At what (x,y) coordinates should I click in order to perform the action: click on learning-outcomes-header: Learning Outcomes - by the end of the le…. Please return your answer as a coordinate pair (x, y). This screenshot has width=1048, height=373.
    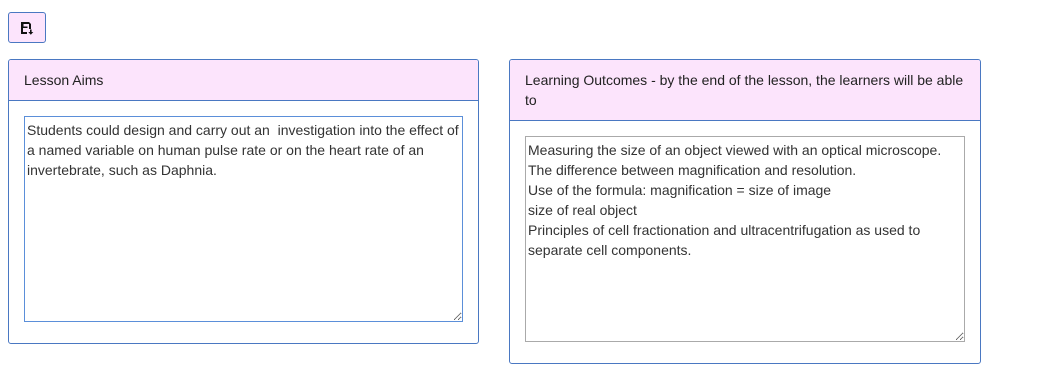
    Looking at the image, I should click on (745, 90).